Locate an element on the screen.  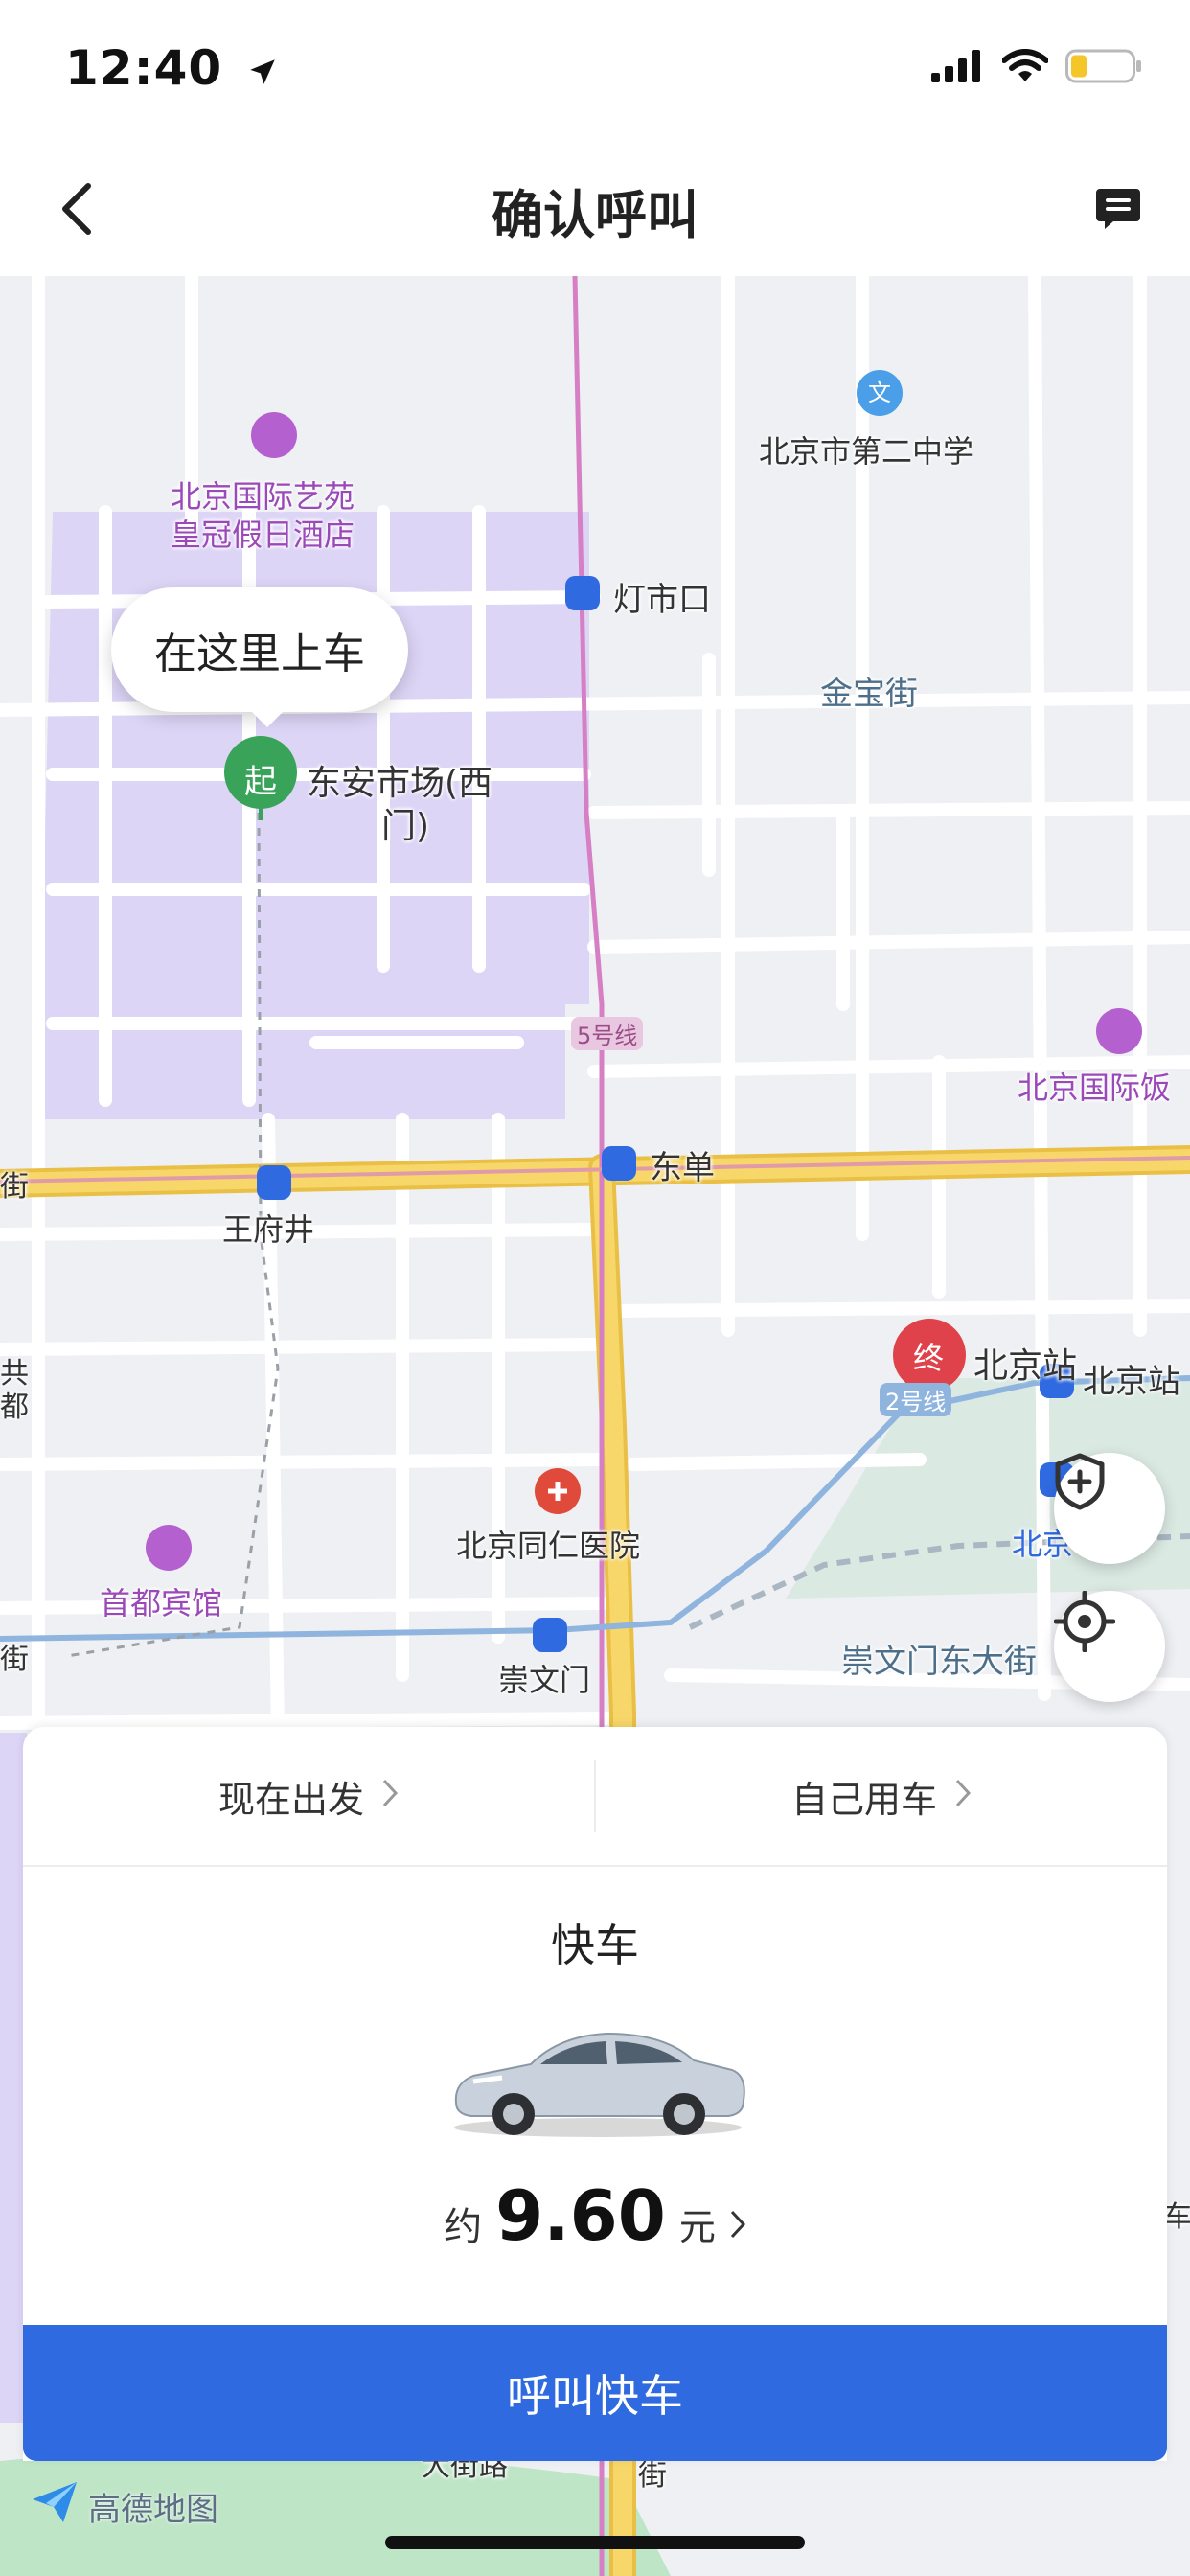
svg-text: 文 is located at coordinates (880, 393).